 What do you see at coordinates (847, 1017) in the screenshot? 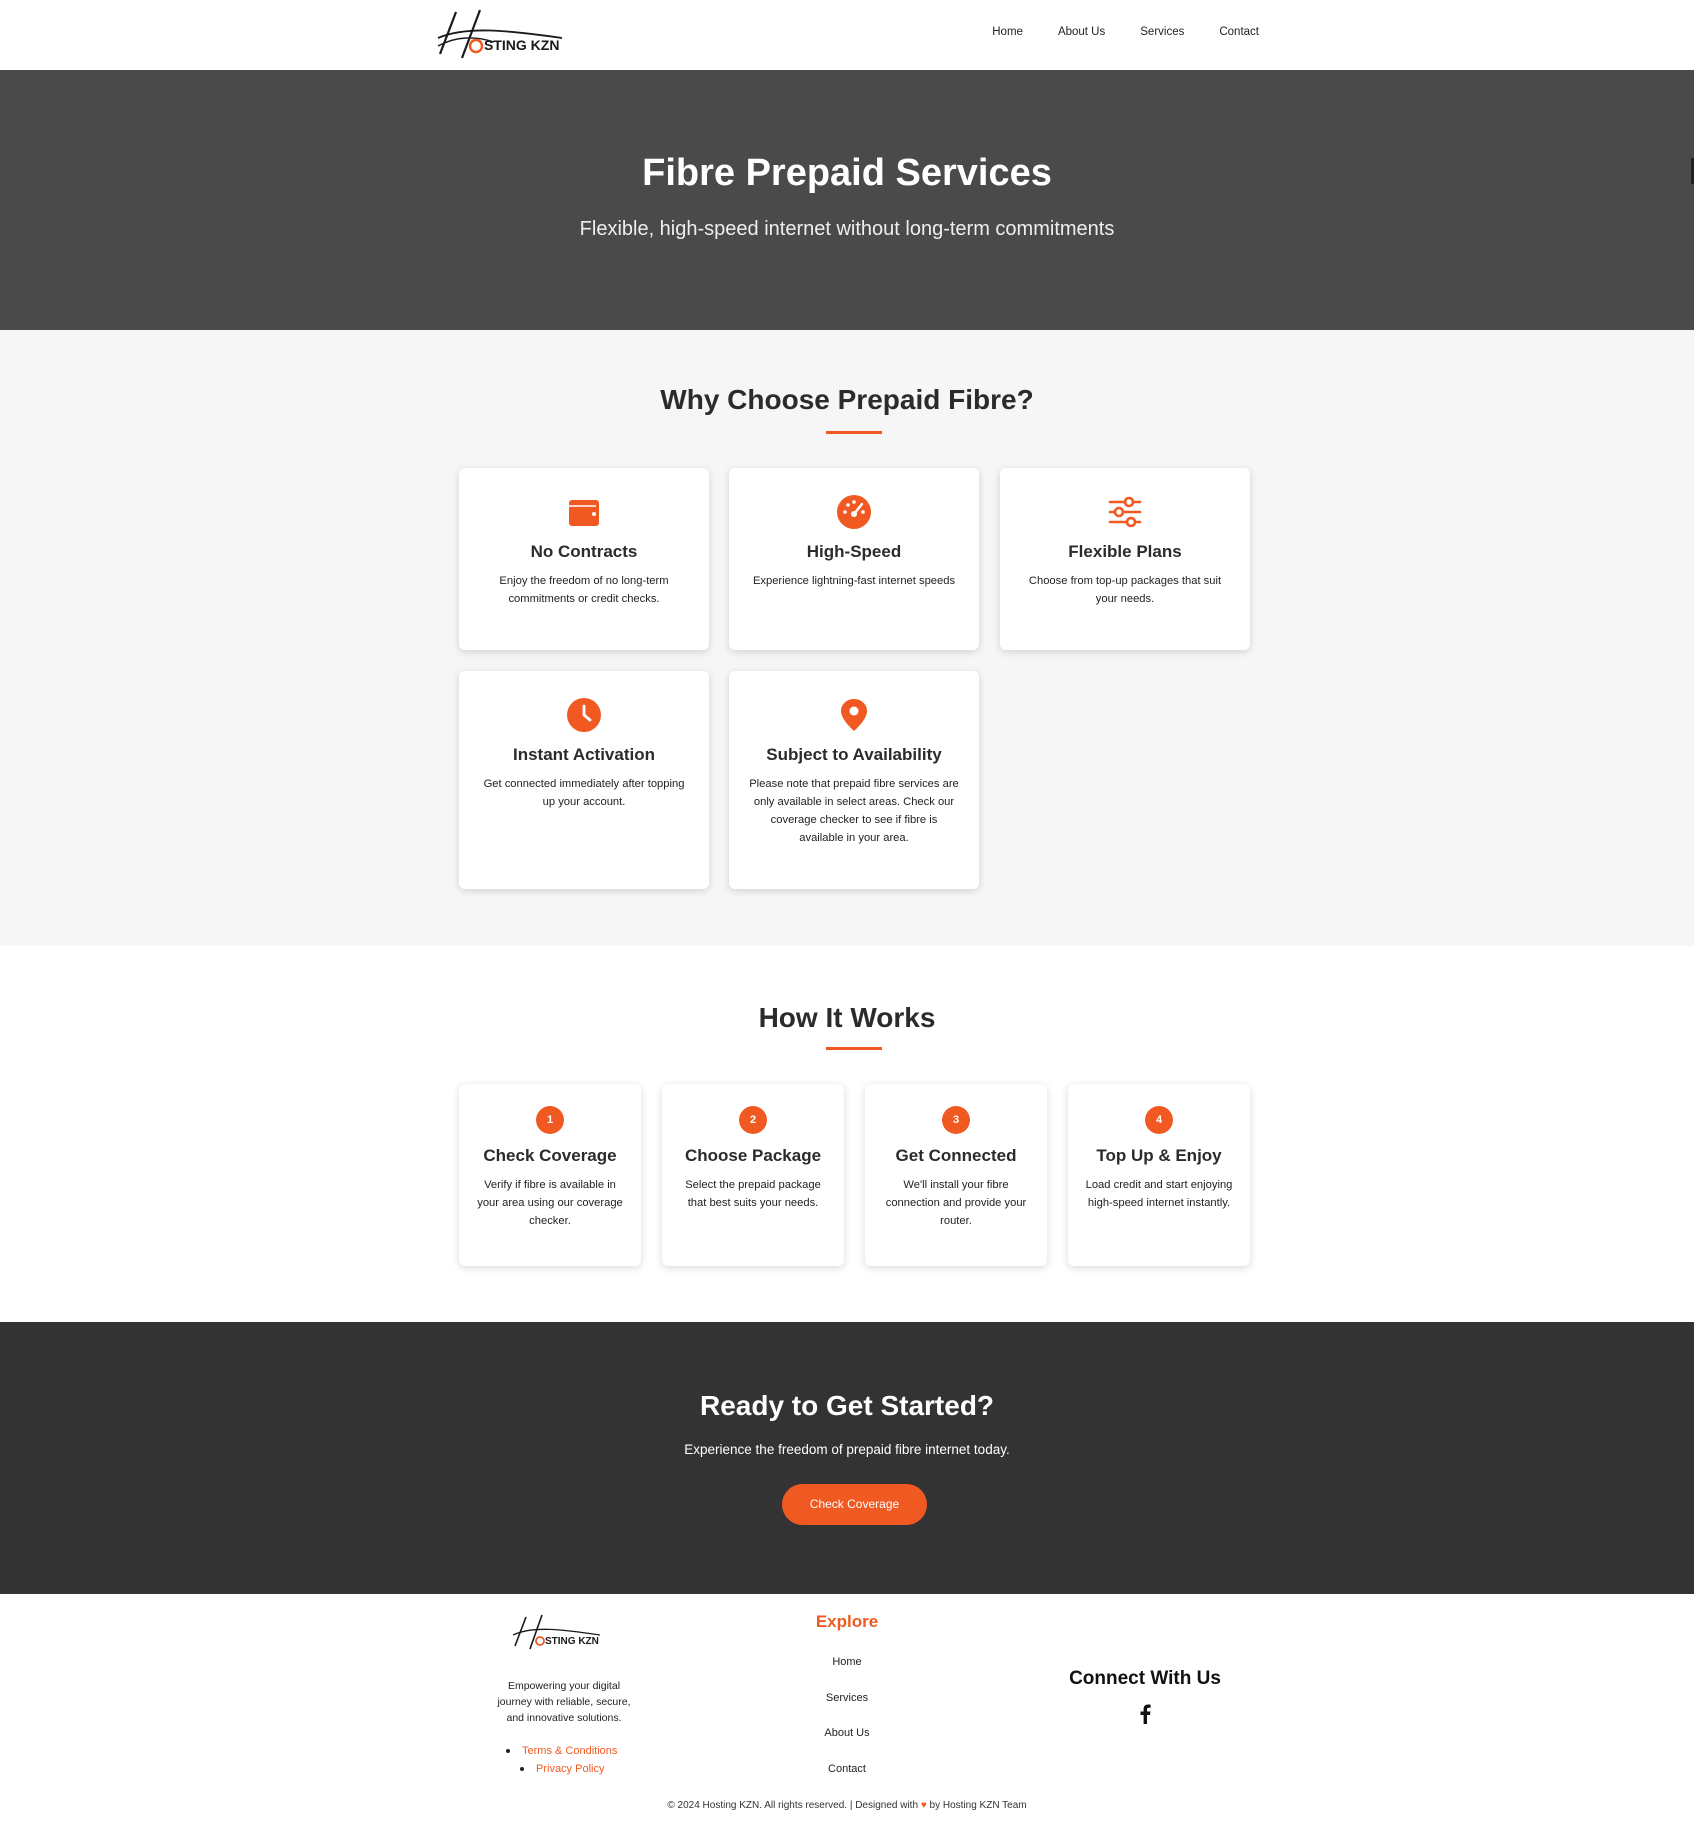
I see `how-title: How It Works` at bounding box center [847, 1017].